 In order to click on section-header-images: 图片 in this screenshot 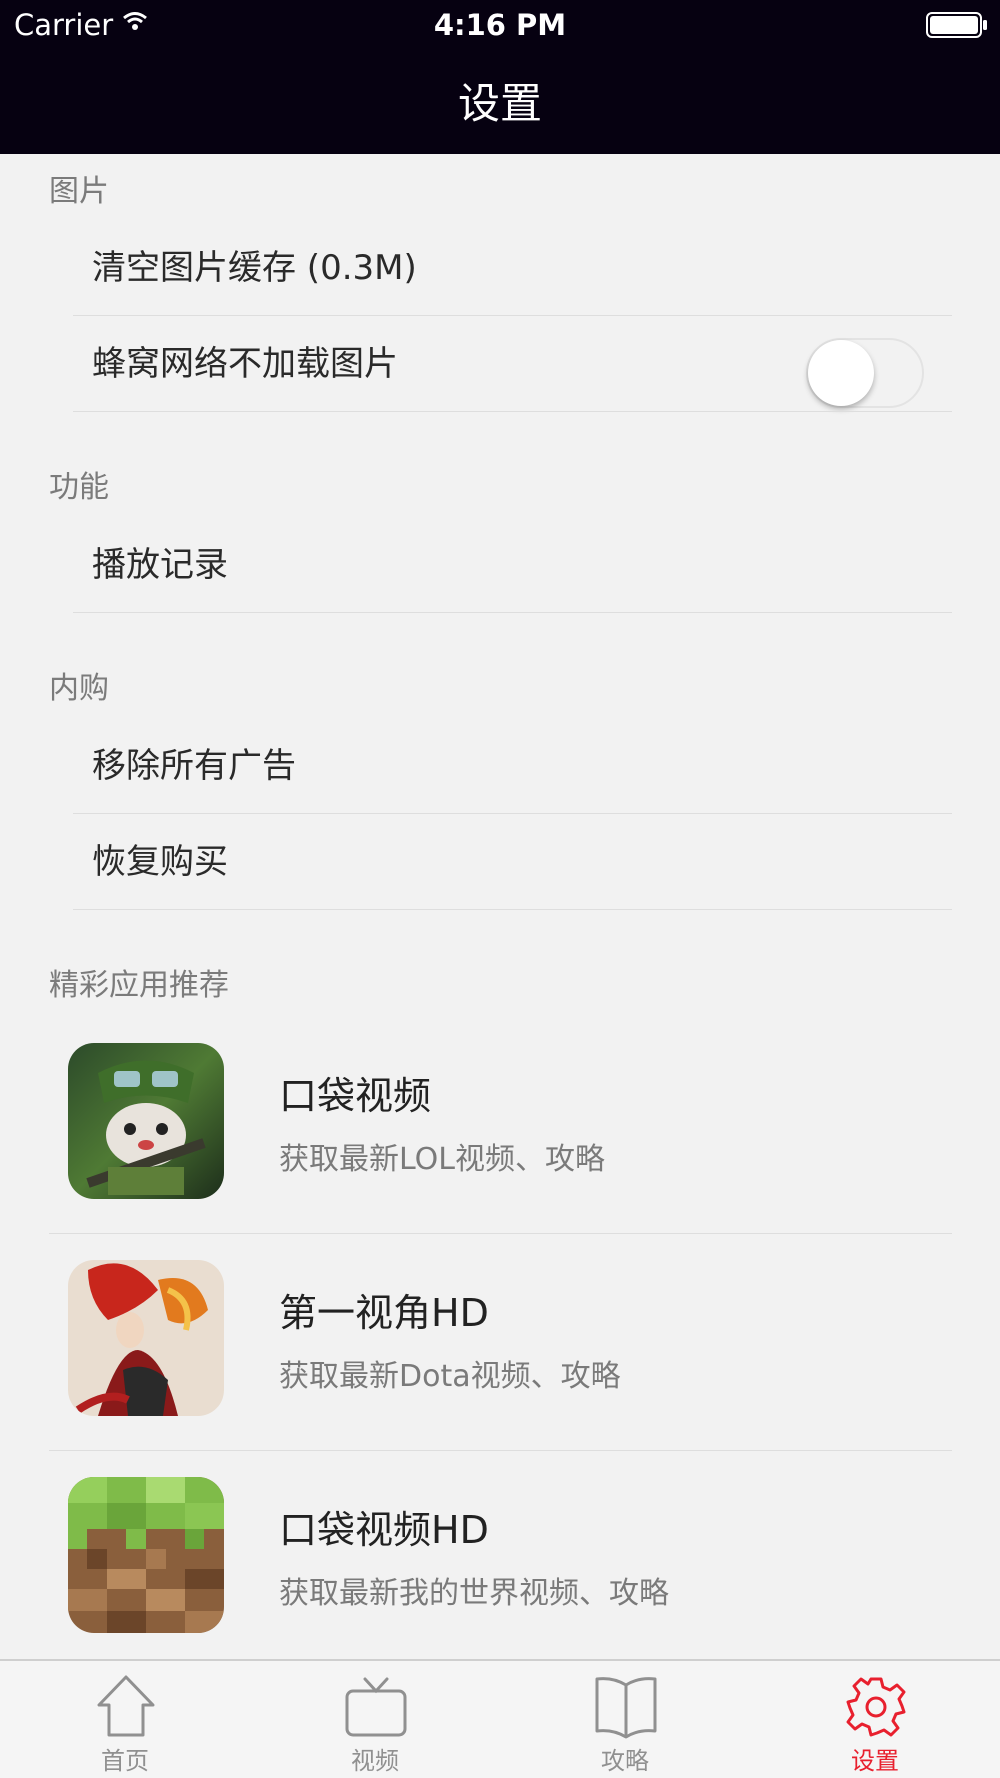, I will do `click(79, 191)`.